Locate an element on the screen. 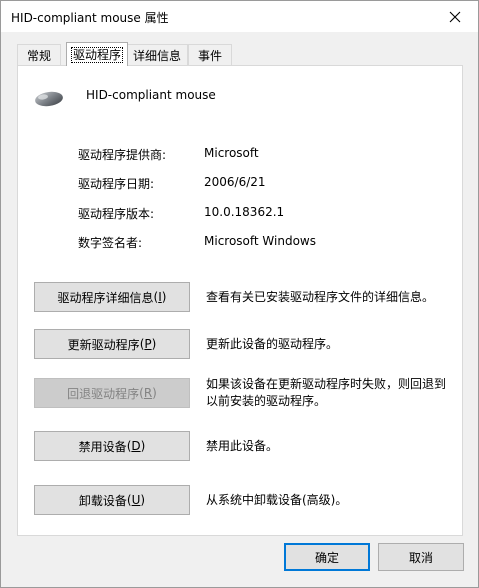 This screenshot has width=479, height=588. tab-details-label: 详细信息 is located at coordinates (156, 55).